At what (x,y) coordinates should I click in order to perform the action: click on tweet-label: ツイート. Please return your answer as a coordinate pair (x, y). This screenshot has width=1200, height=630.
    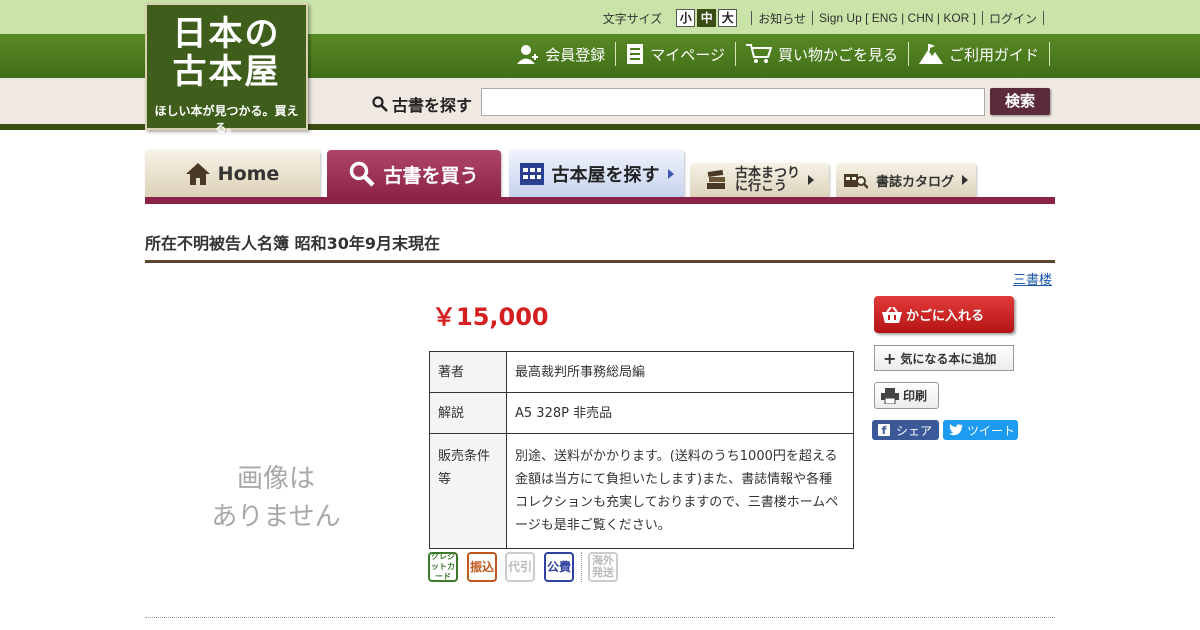
    Looking at the image, I should click on (991, 430).